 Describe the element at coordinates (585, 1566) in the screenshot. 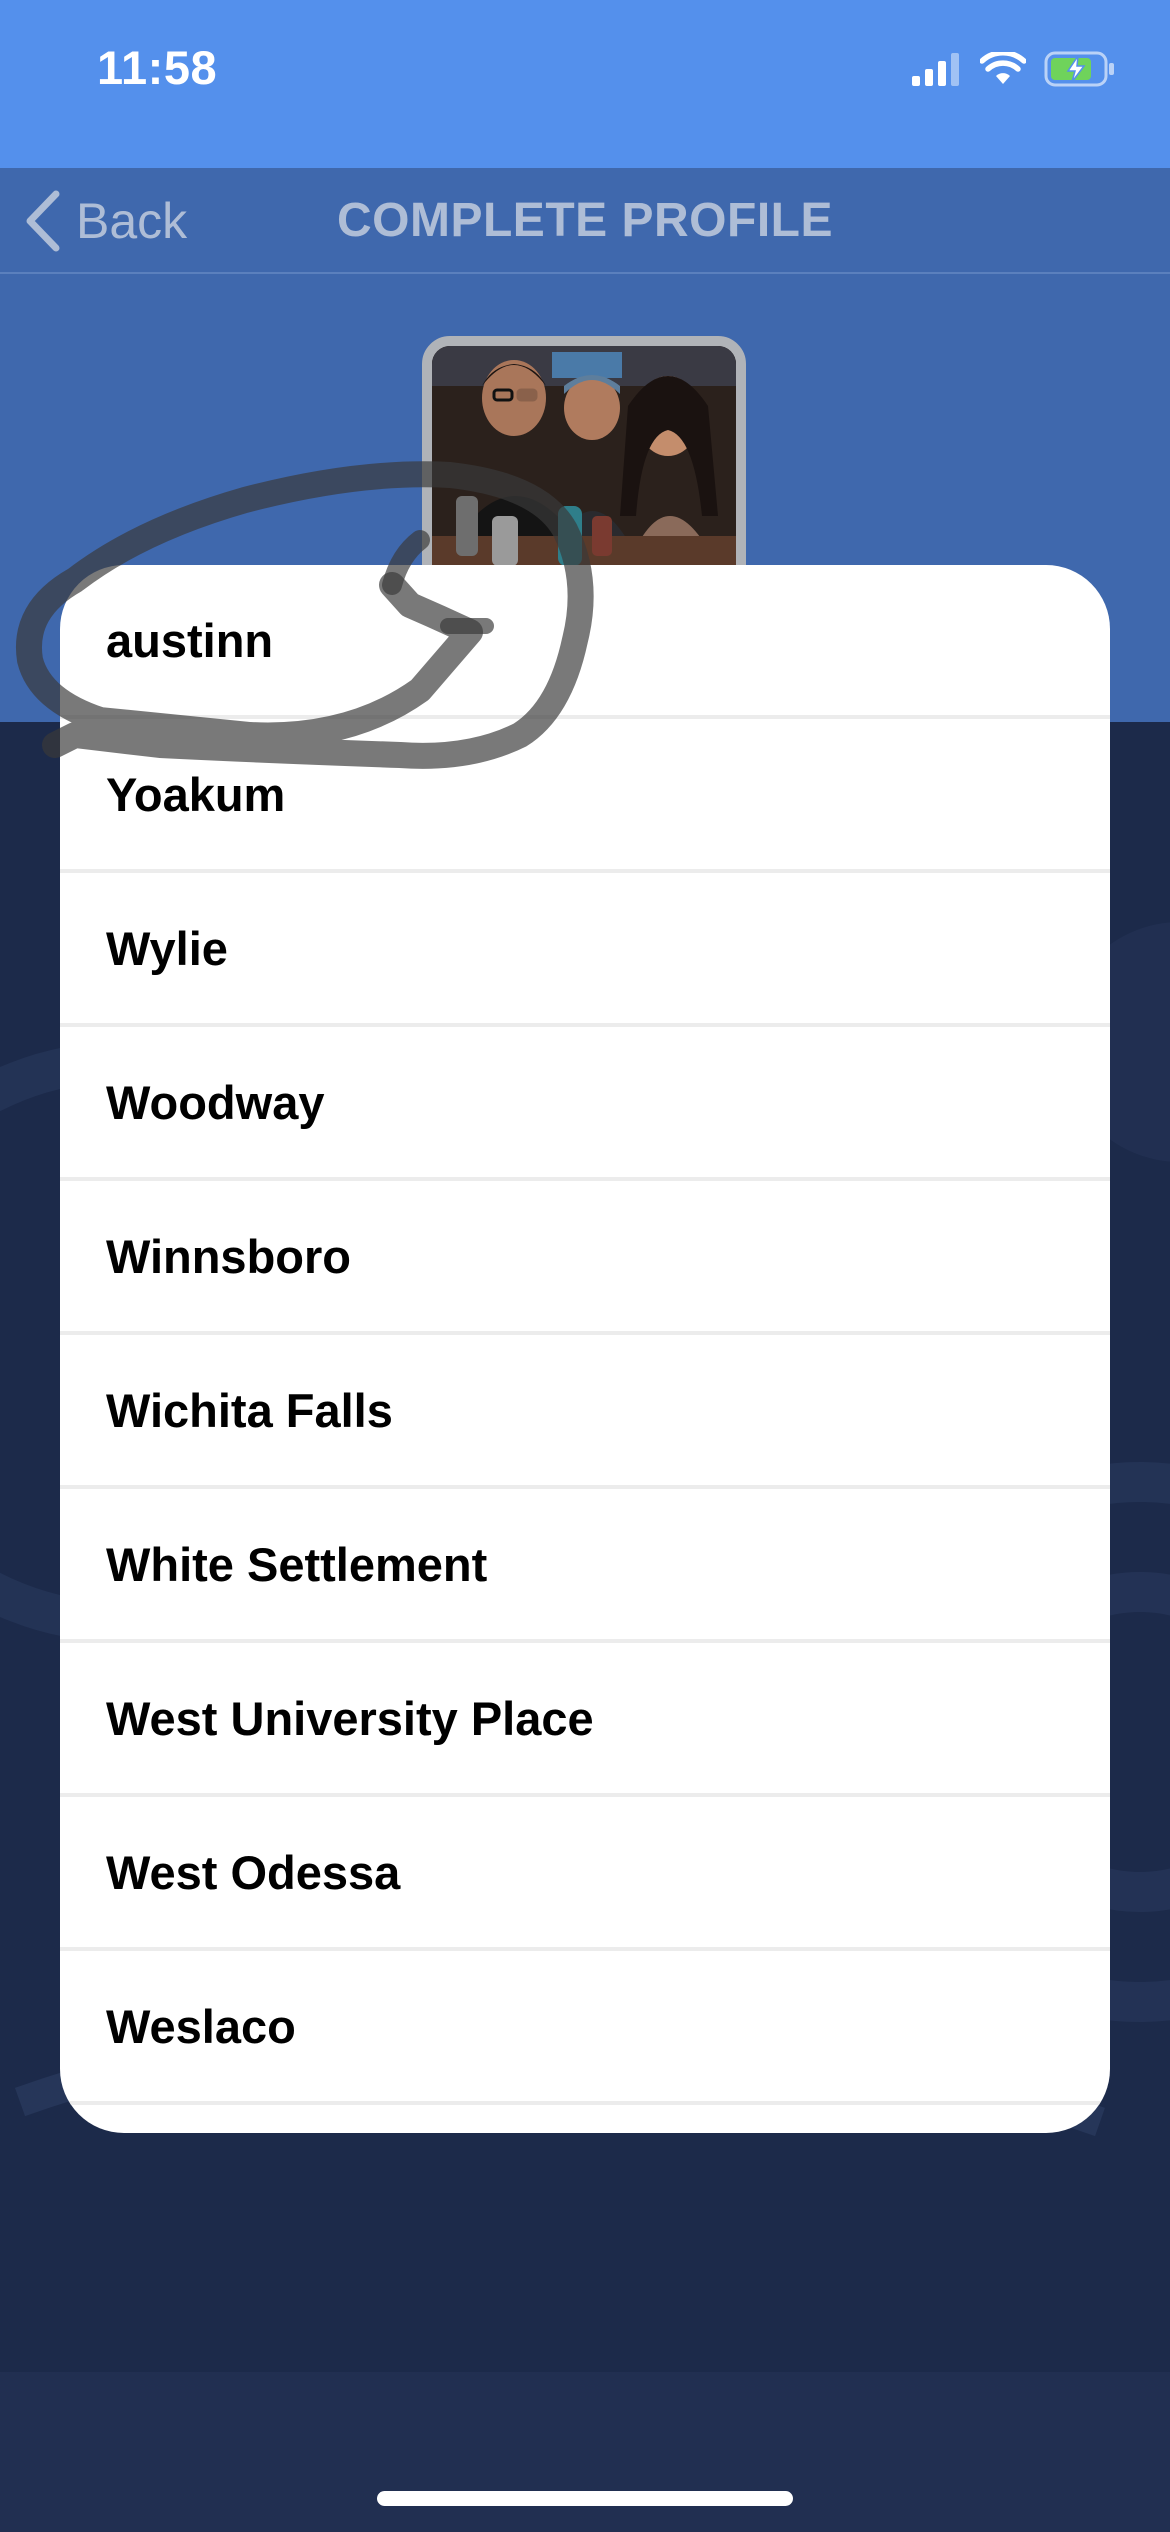

I see `list-item: White Settlement` at that location.